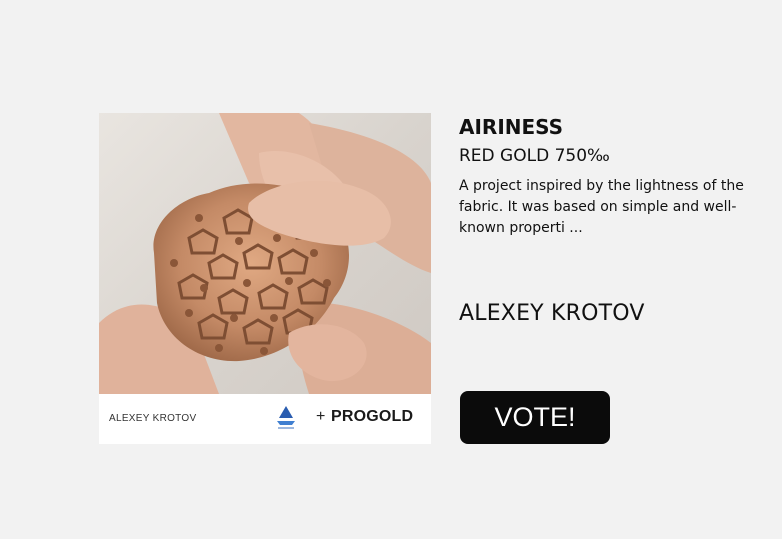 The height and width of the screenshot is (539, 782). Describe the element at coordinates (372, 416) in the screenshot. I see `partner-brand-name: PROGOLD` at that location.